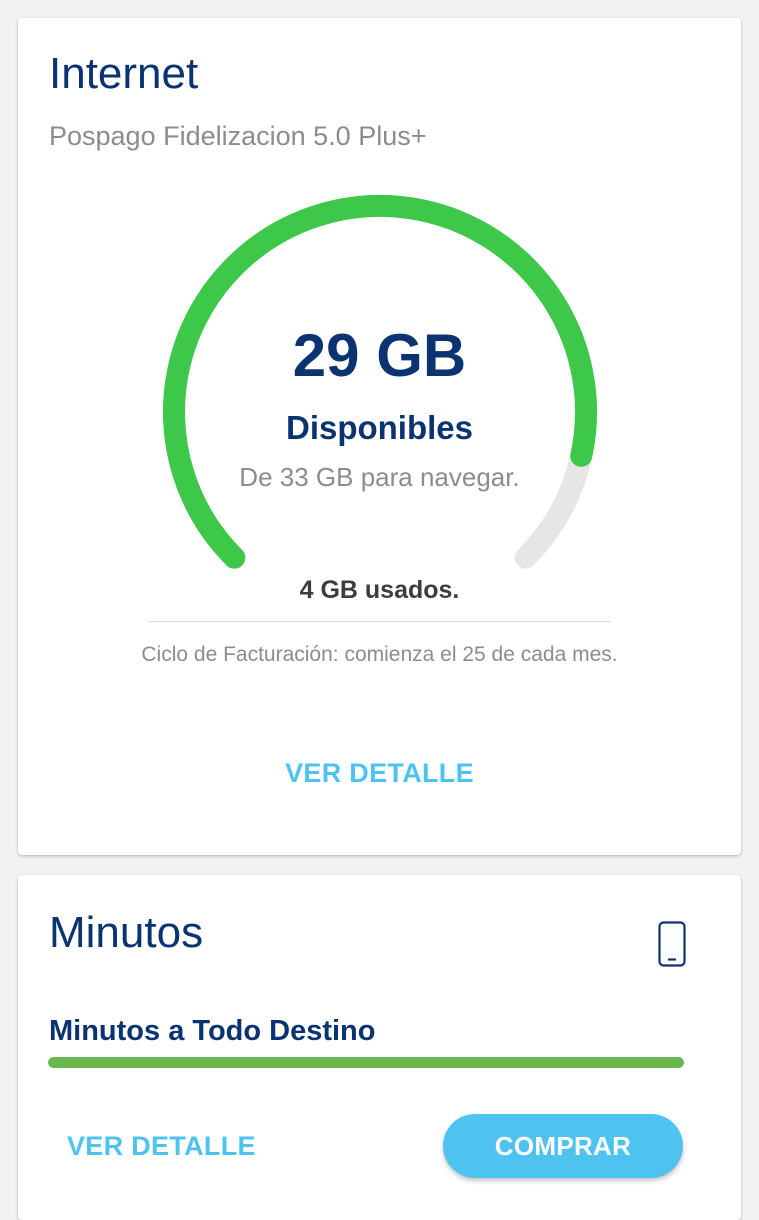  Describe the element at coordinates (379, 477) in the screenshot. I see `available-total: De 33 GB para navegar.` at that location.